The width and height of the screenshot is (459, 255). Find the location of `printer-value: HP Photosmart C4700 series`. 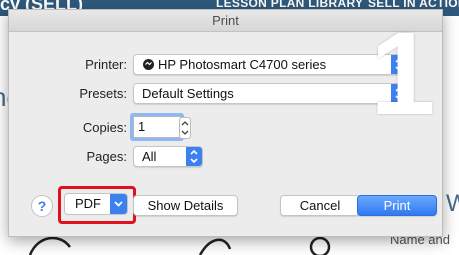

printer-value: HP Photosmart C4700 series is located at coordinates (242, 64).